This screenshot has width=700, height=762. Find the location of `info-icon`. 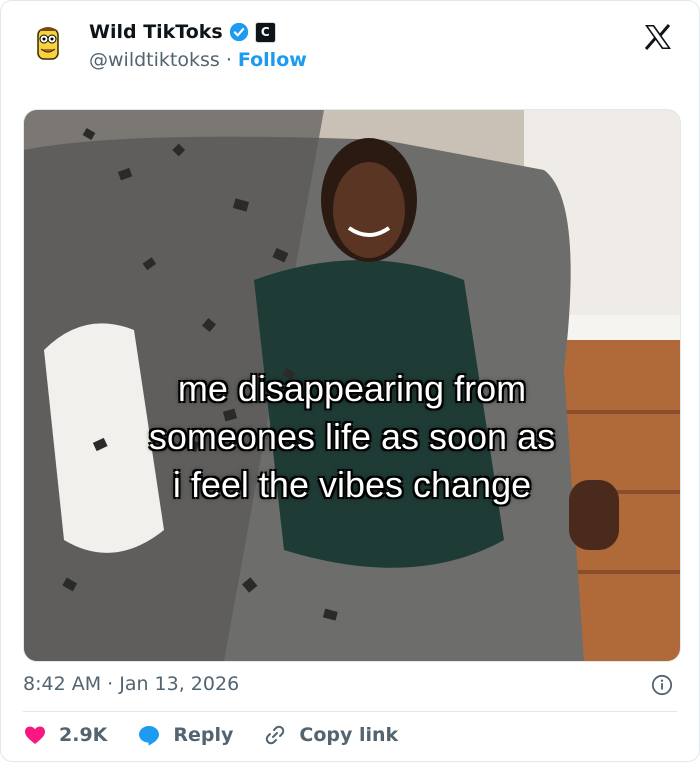

info-icon is located at coordinates (662, 685).